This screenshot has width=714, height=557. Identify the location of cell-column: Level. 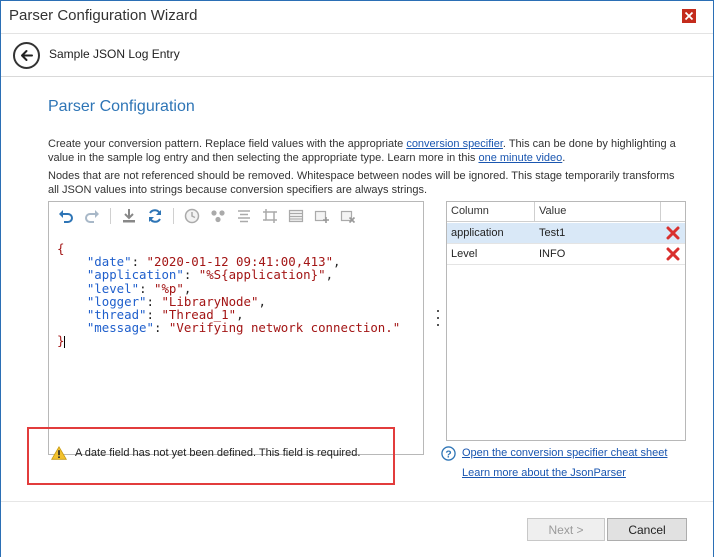
(464, 254).